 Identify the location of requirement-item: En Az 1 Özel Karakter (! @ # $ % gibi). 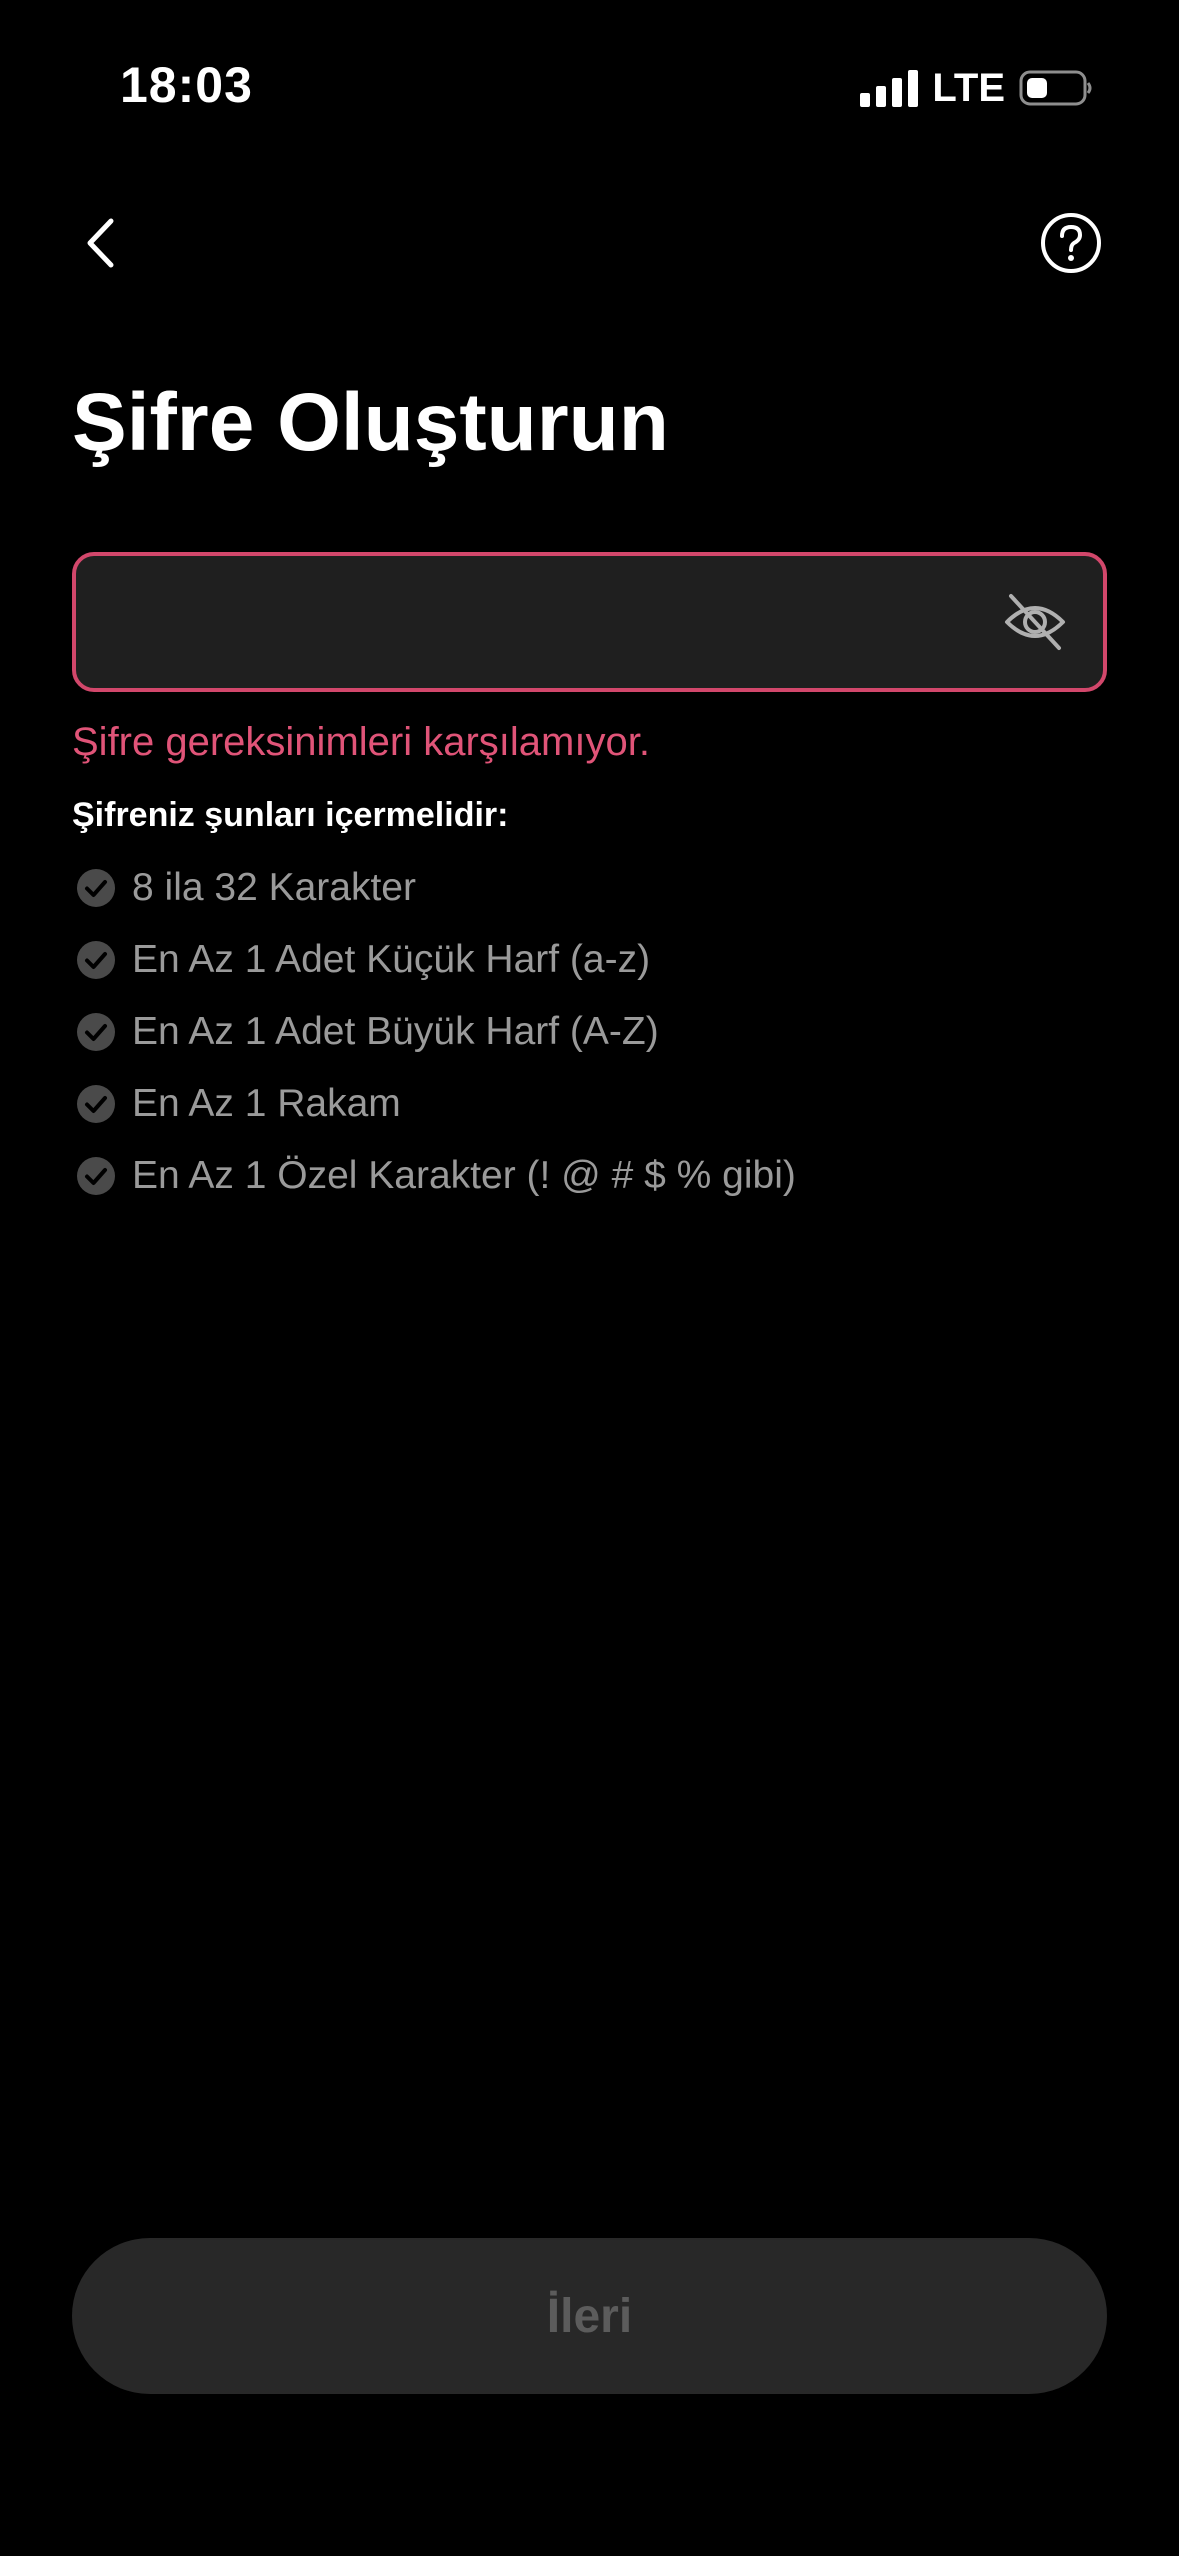
(434, 1176).